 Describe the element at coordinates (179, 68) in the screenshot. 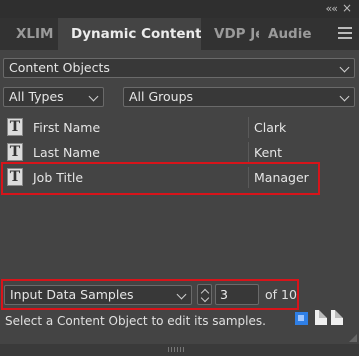

I see `content-selector-dropdown: Content Objects` at that location.